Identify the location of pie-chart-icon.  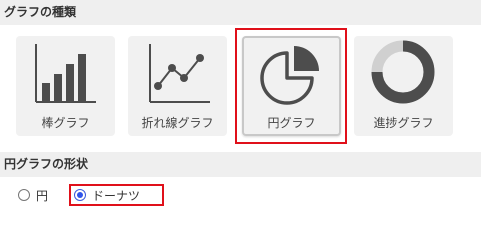
(289, 75).